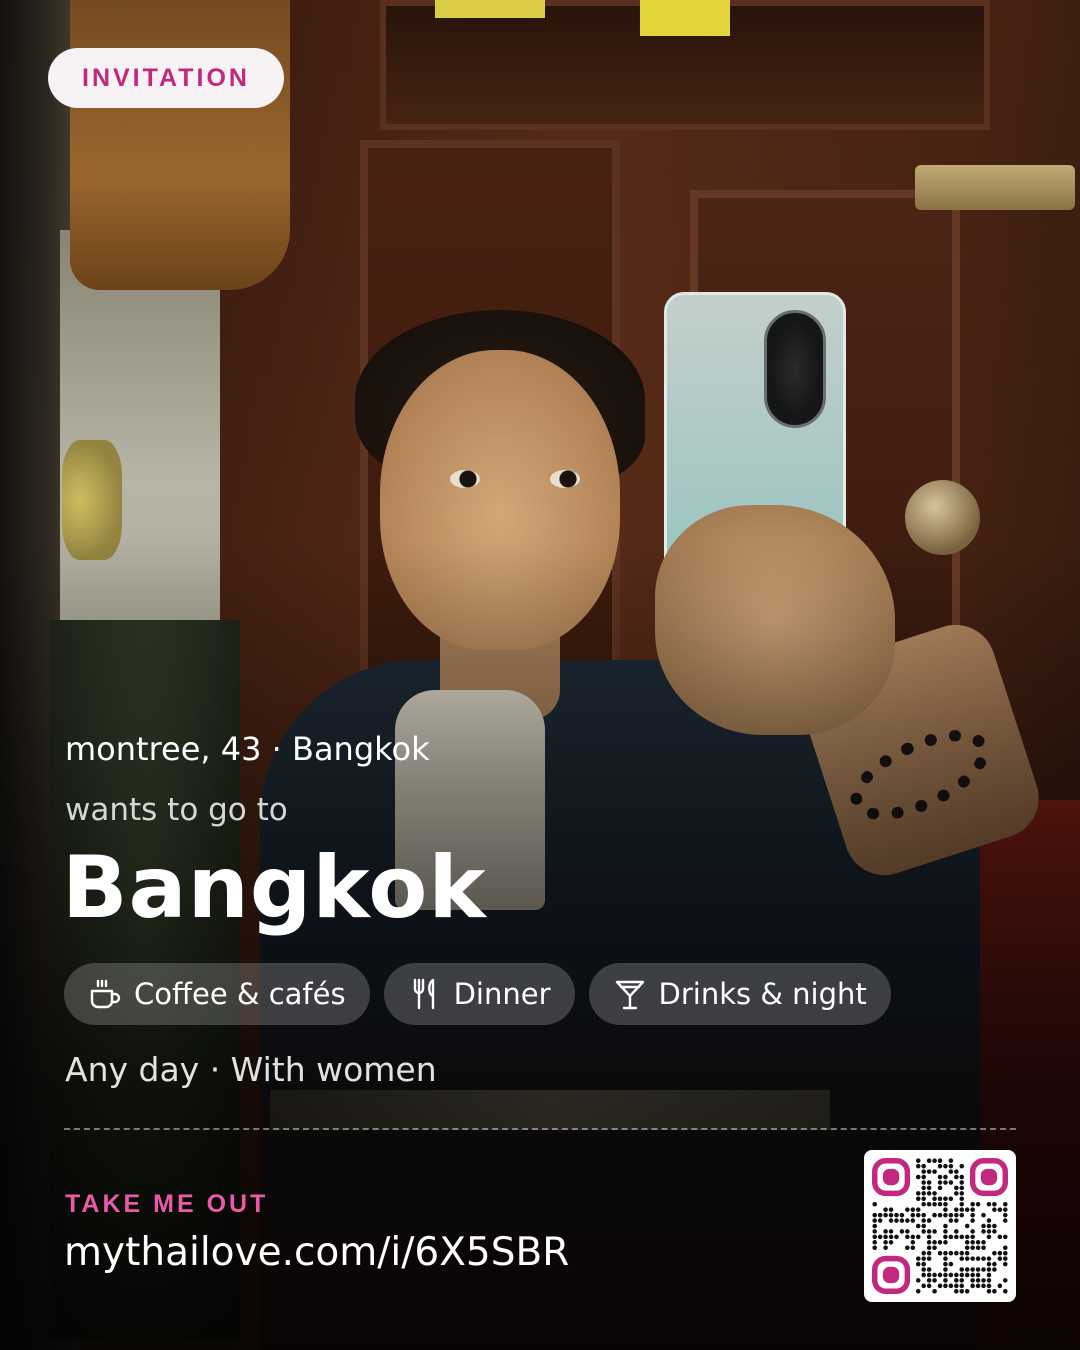  What do you see at coordinates (240, 994) in the screenshot?
I see `activity-tag-label: Coffee & cafés` at bounding box center [240, 994].